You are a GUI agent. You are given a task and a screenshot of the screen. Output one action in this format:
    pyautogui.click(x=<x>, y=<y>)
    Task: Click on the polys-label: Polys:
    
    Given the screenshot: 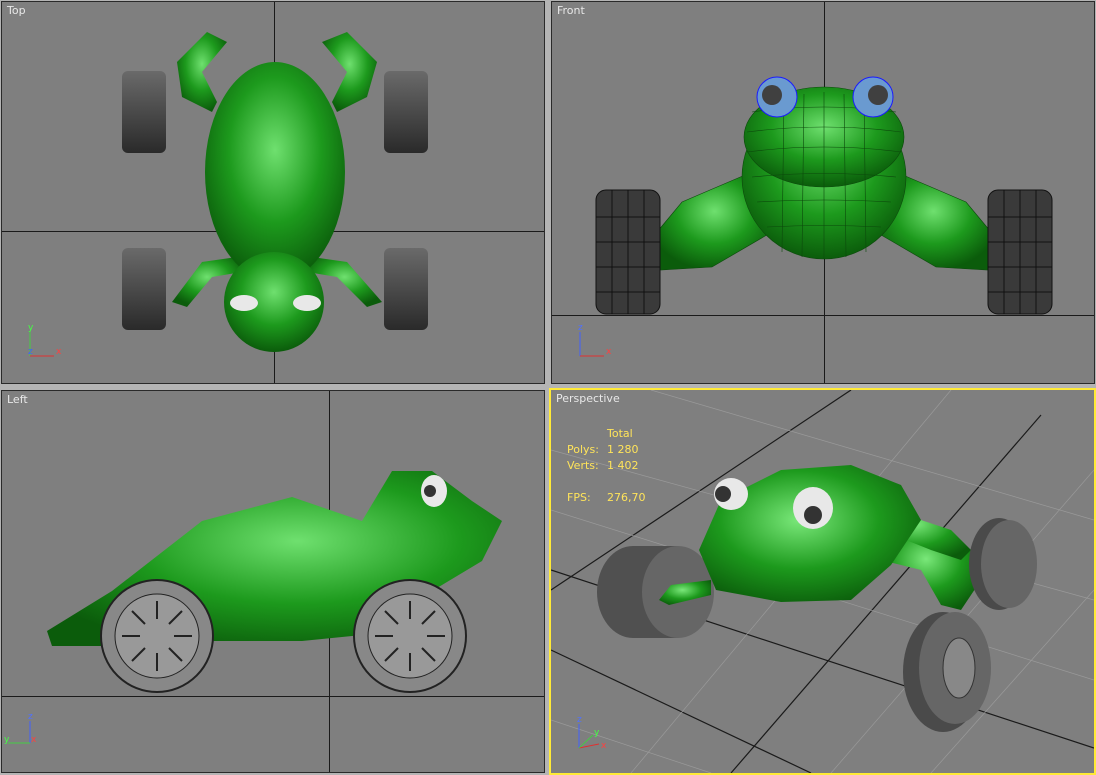 What is the action you would take?
    pyautogui.click(x=583, y=449)
    